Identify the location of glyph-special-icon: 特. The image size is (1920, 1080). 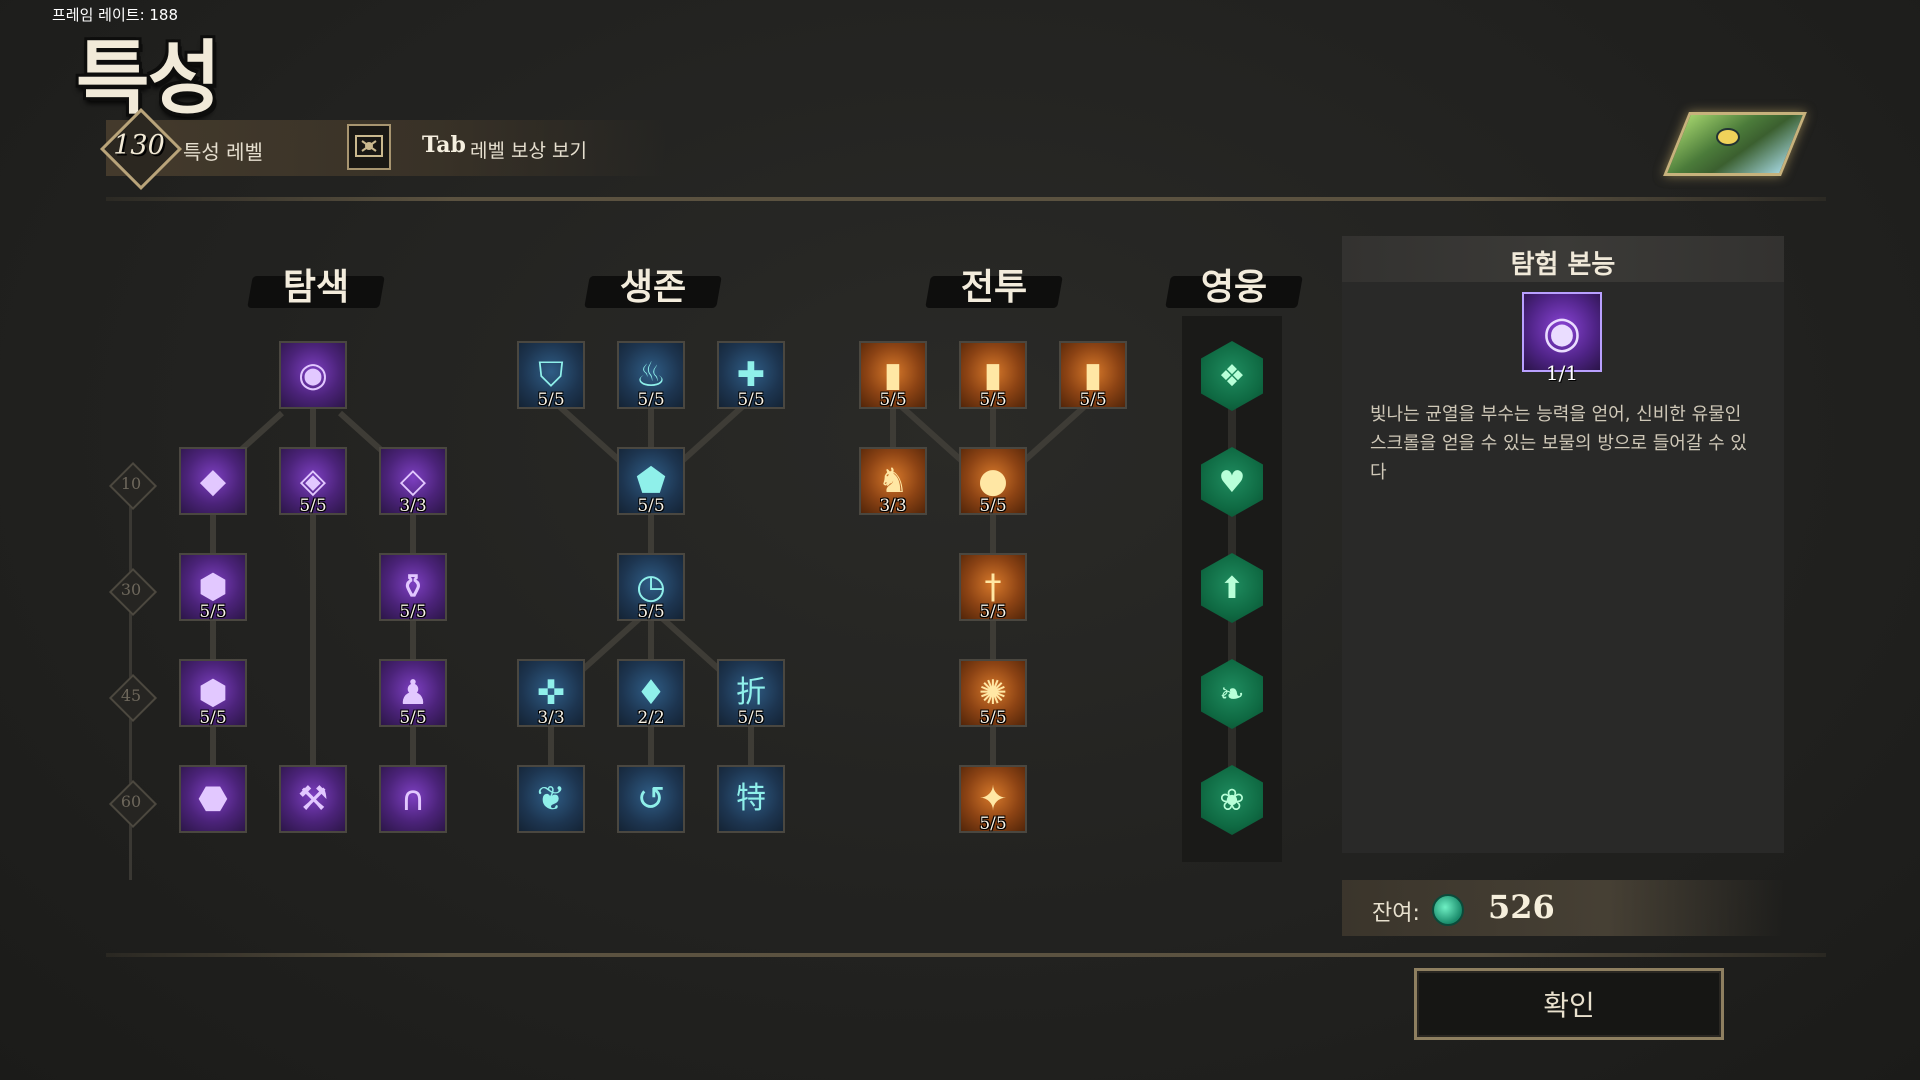
(751, 798).